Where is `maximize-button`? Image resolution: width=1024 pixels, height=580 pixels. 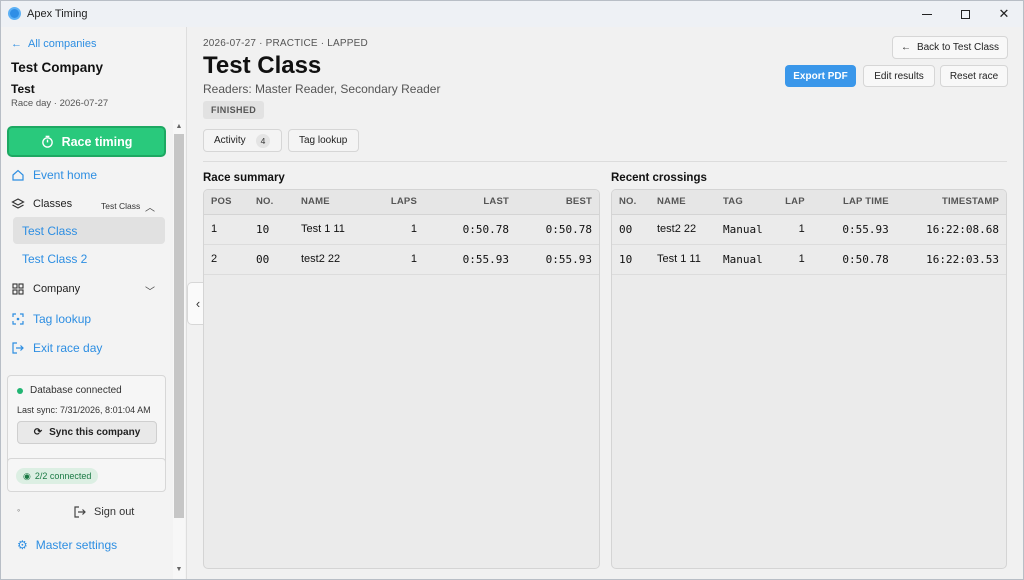 maximize-button is located at coordinates (965, 14).